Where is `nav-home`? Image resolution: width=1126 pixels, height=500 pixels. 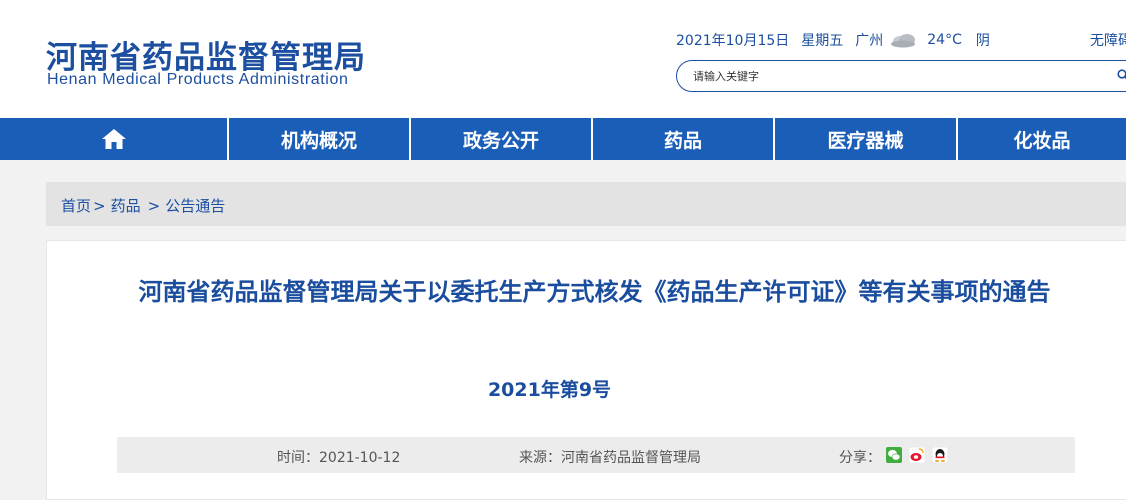 nav-home is located at coordinates (114, 139).